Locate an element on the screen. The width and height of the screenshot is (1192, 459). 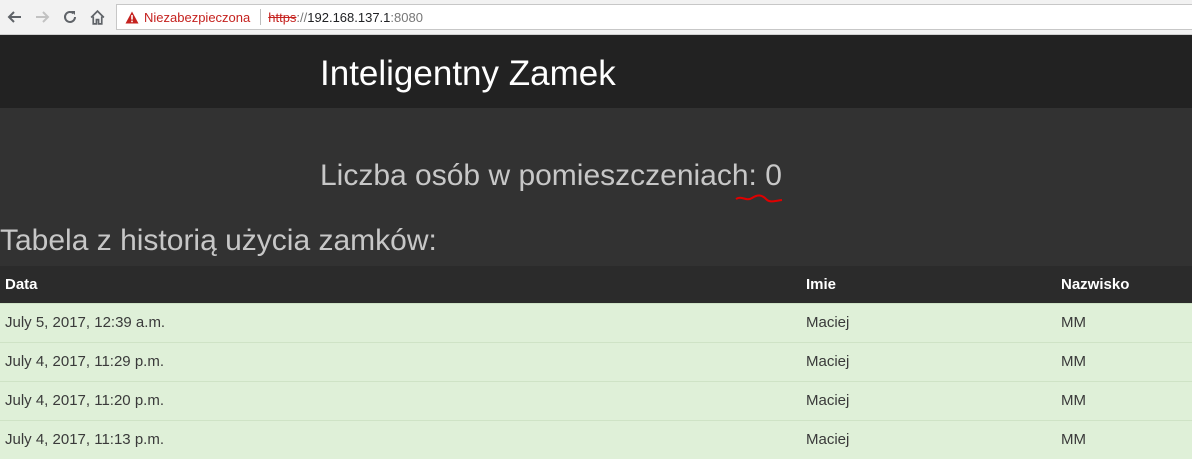
red-underline-annotation is located at coordinates (759, 198).